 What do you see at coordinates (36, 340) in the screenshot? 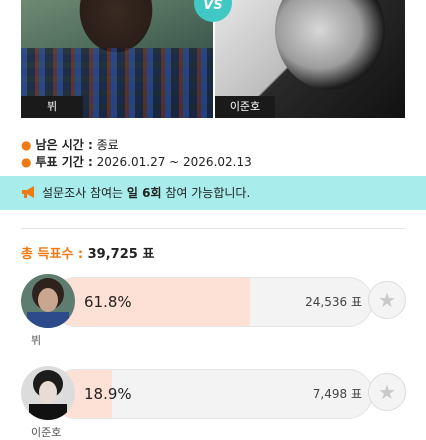
I see `result-candidate-name: 뷔` at bounding box center [36, 340].